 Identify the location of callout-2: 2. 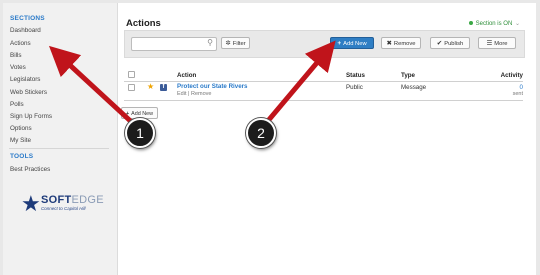
(261, 133).